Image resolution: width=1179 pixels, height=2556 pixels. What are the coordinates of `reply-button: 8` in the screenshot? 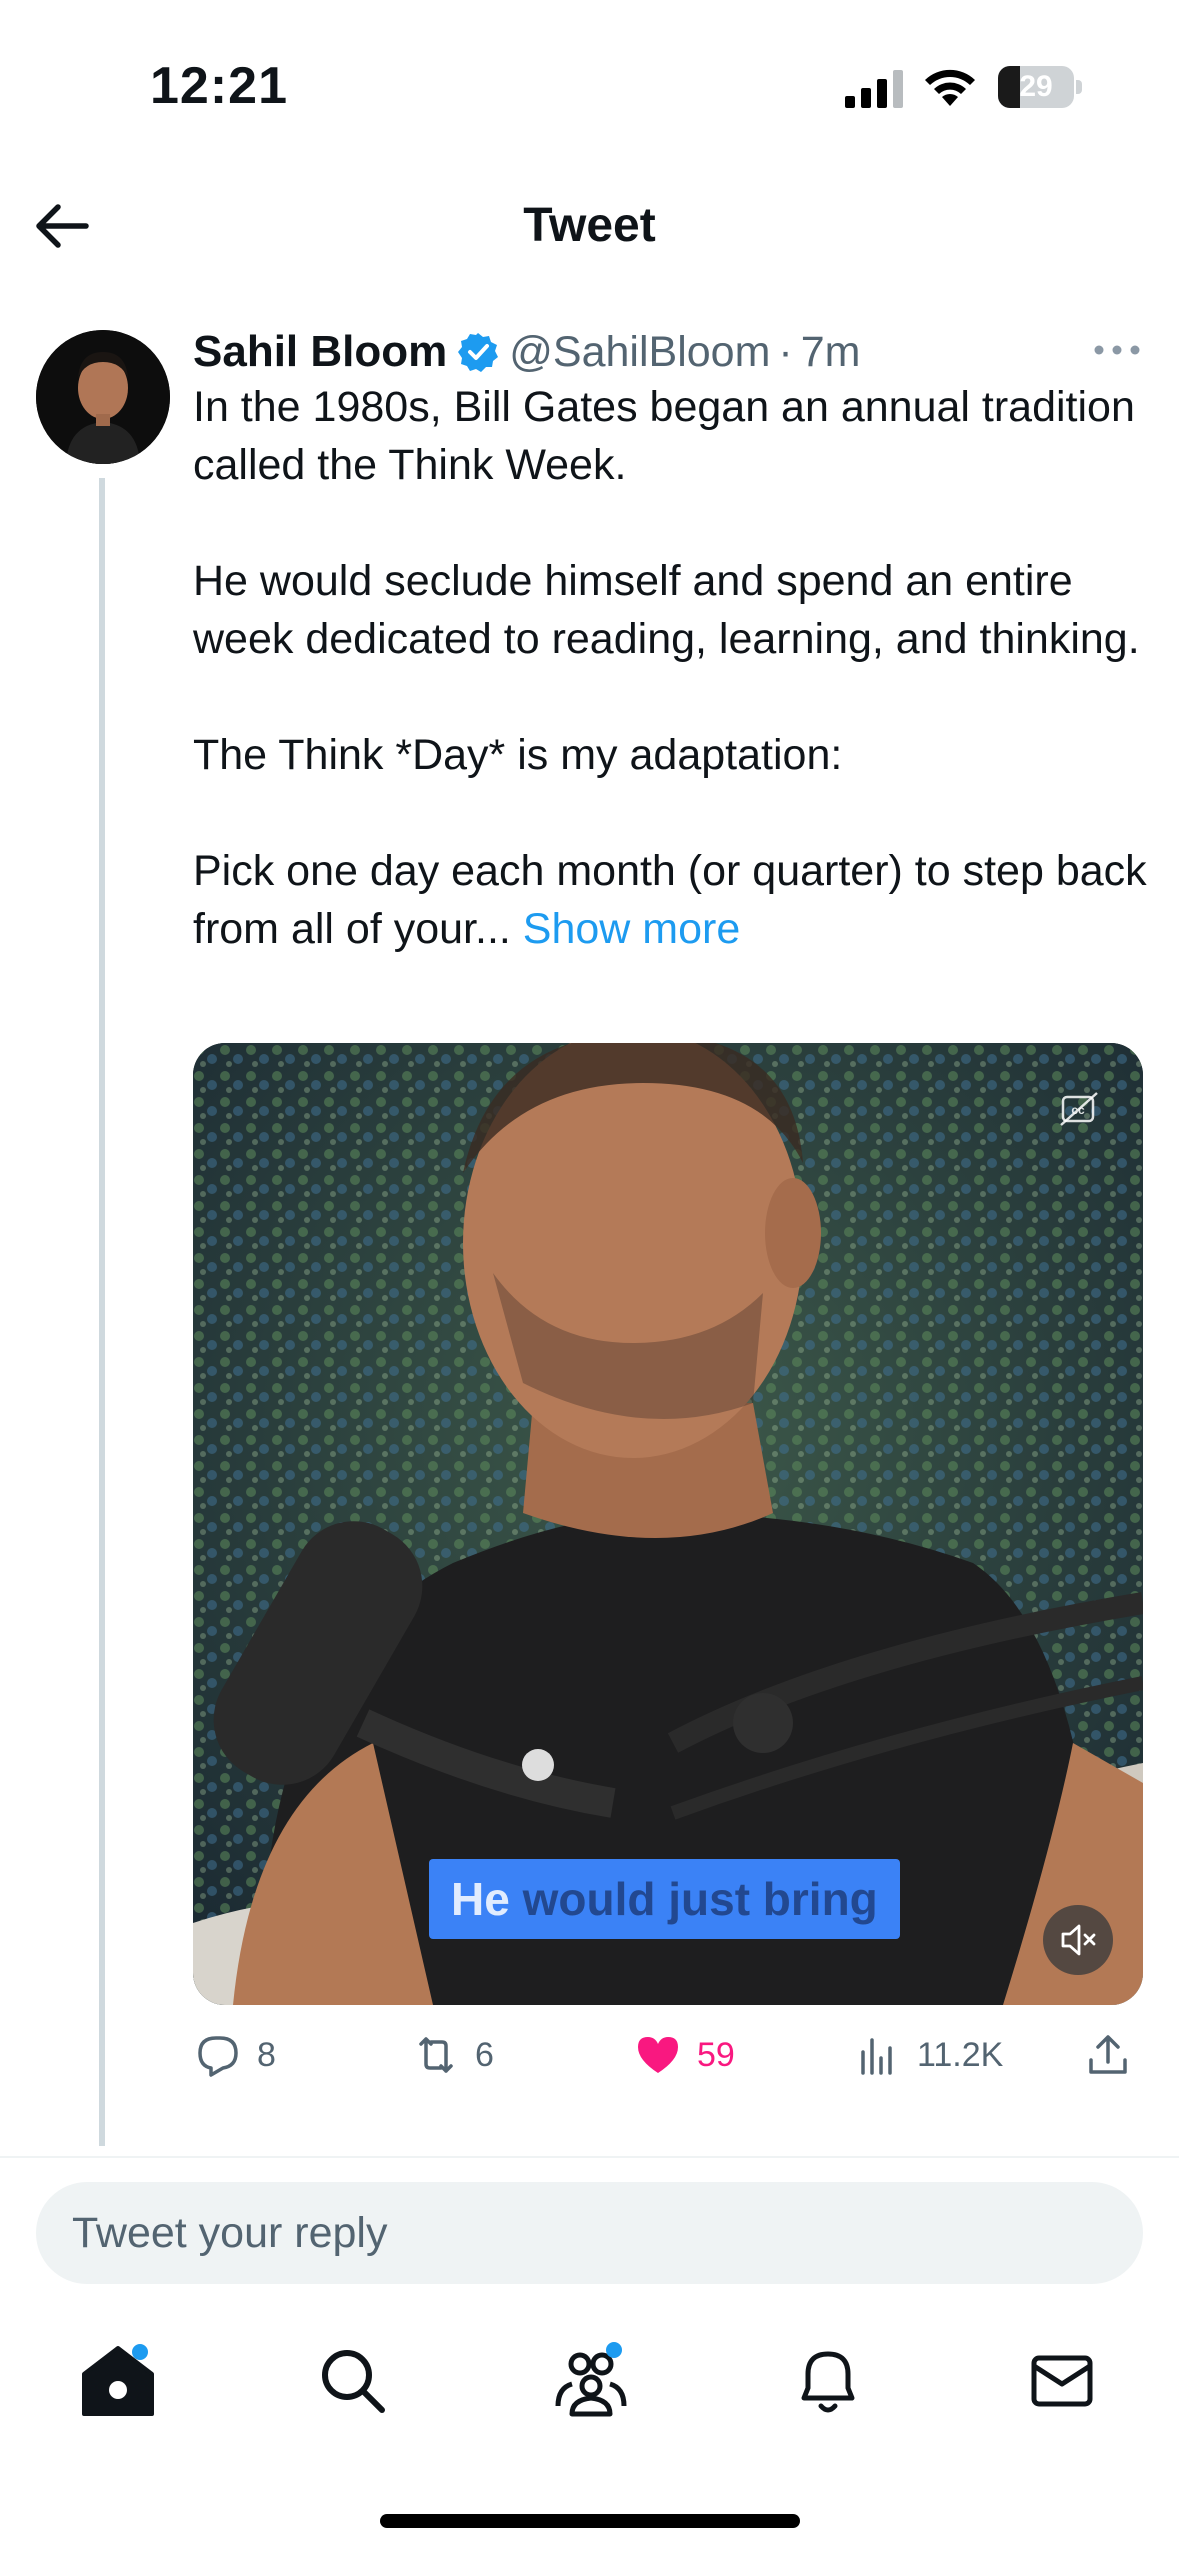 It's located at (234, 2055).